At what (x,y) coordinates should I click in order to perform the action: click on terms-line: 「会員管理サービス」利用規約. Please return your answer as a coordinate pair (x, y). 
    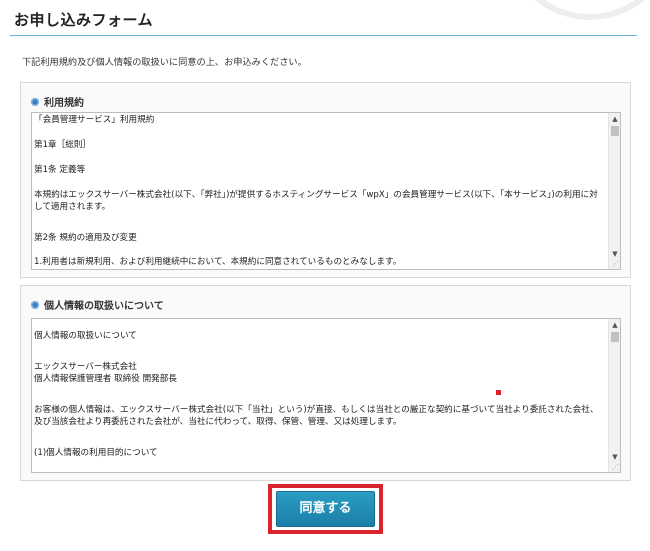
    Looking at the image, I should click on (94, 120).